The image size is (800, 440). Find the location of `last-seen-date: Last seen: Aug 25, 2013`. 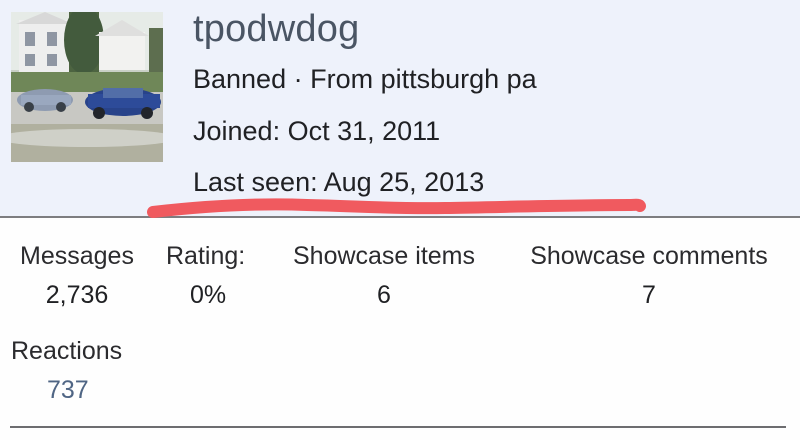

last-seen-date: Last seen: Aug 25, 2013 is located at coordinates (339, 182).